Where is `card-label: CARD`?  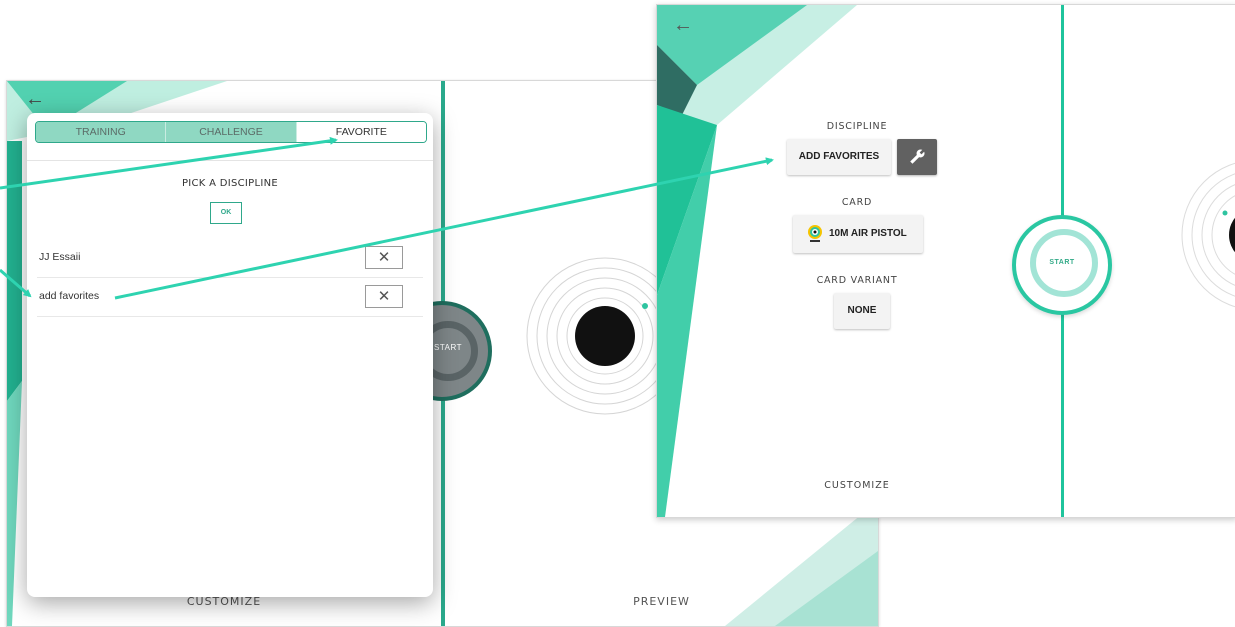 card-label: CARD is located at coordinates (857, 202).